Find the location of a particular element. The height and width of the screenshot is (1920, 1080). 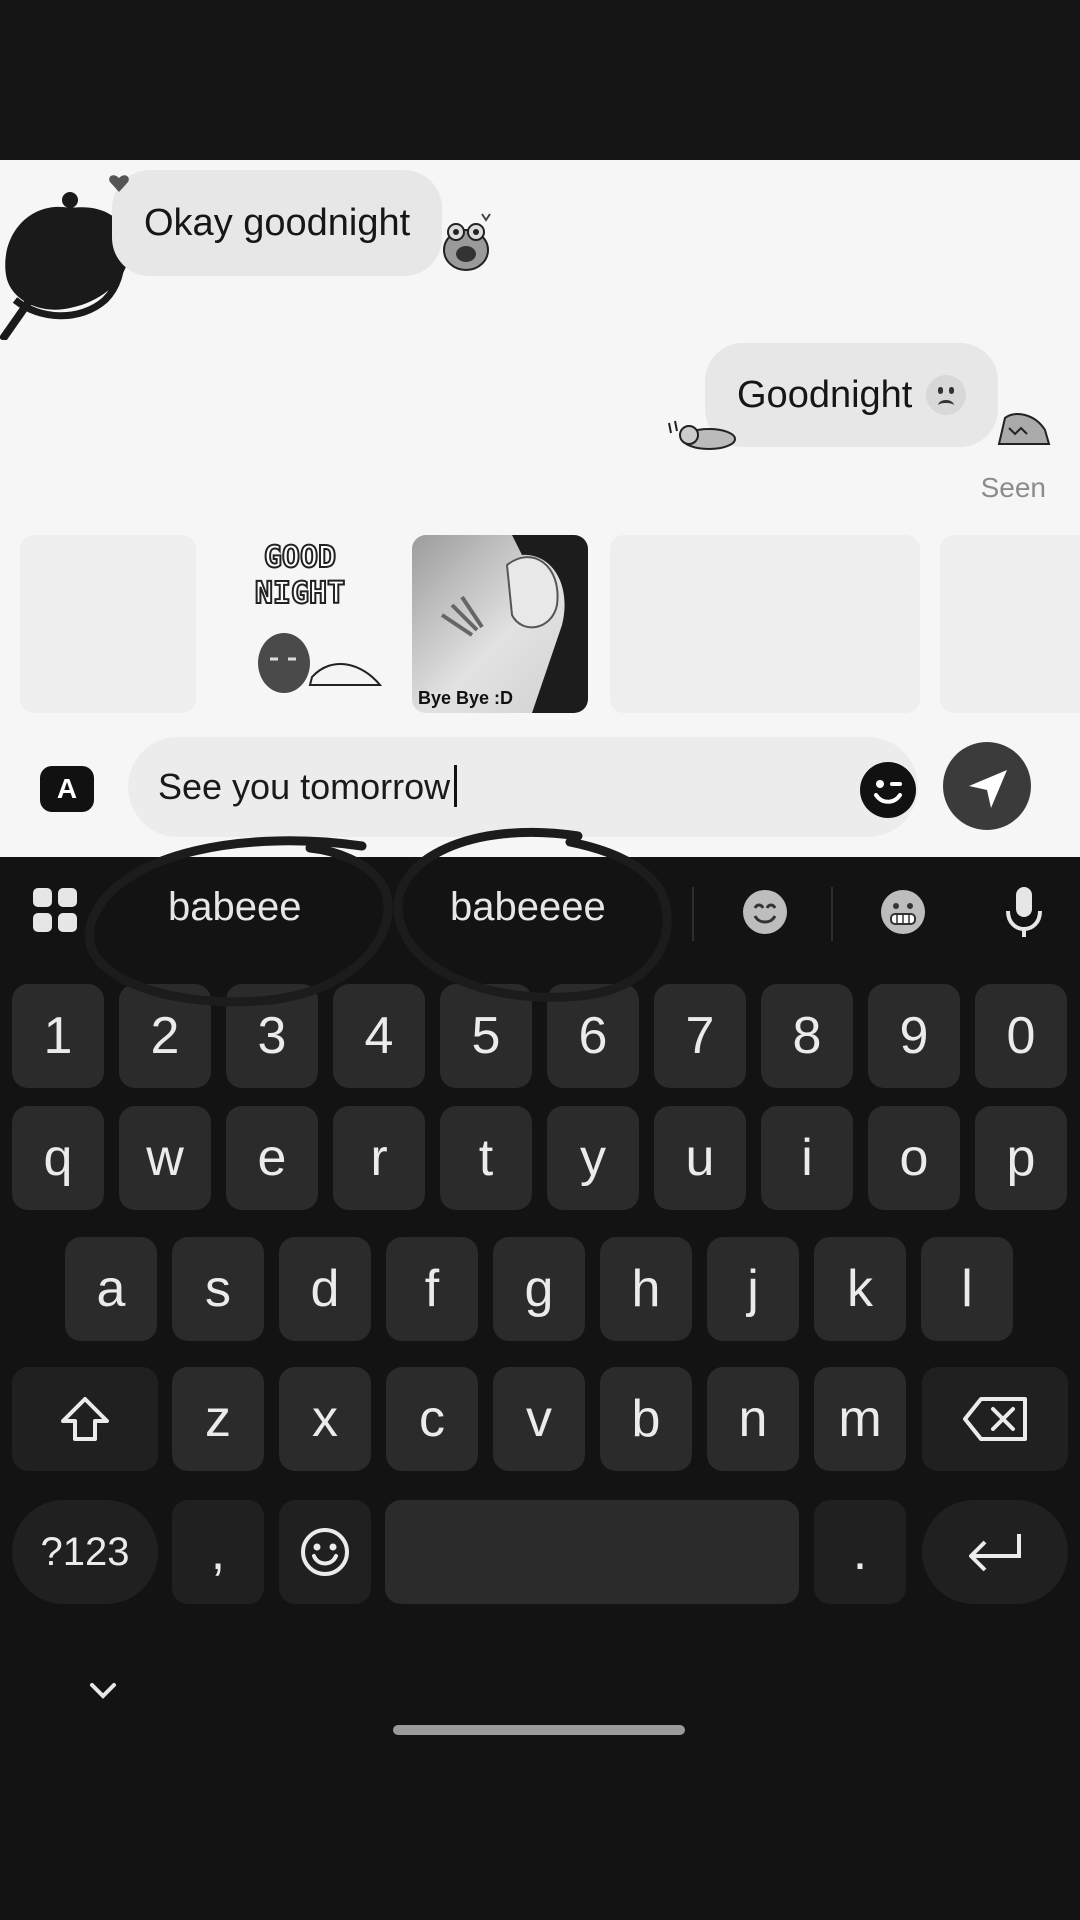

incoming-message-text: Okay goodnight is located at coordinates (277, 222).